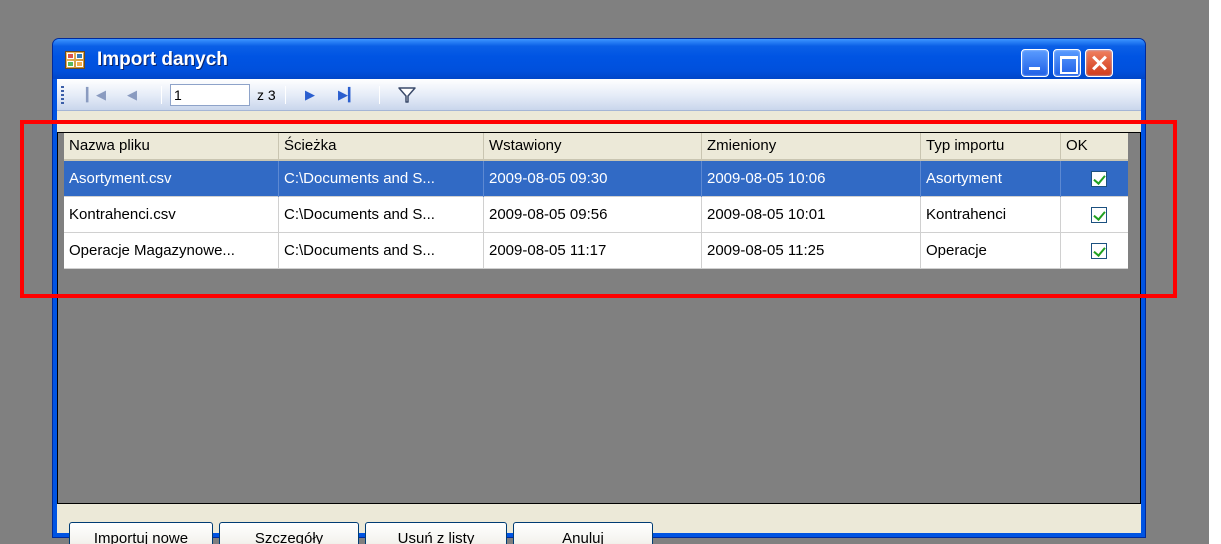 Image resolution: width=1221 pixels, height=544 pixels. What do you see at coordinates (132, 95) in the screenshot?
I see `move-previous-icon: ◀` at bounding box center [132, 95].